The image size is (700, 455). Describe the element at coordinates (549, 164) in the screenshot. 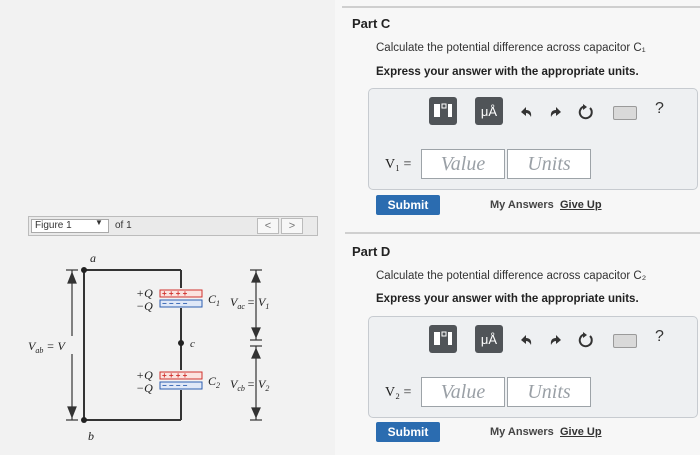

I see `part-c-units-input: Units` at that location.